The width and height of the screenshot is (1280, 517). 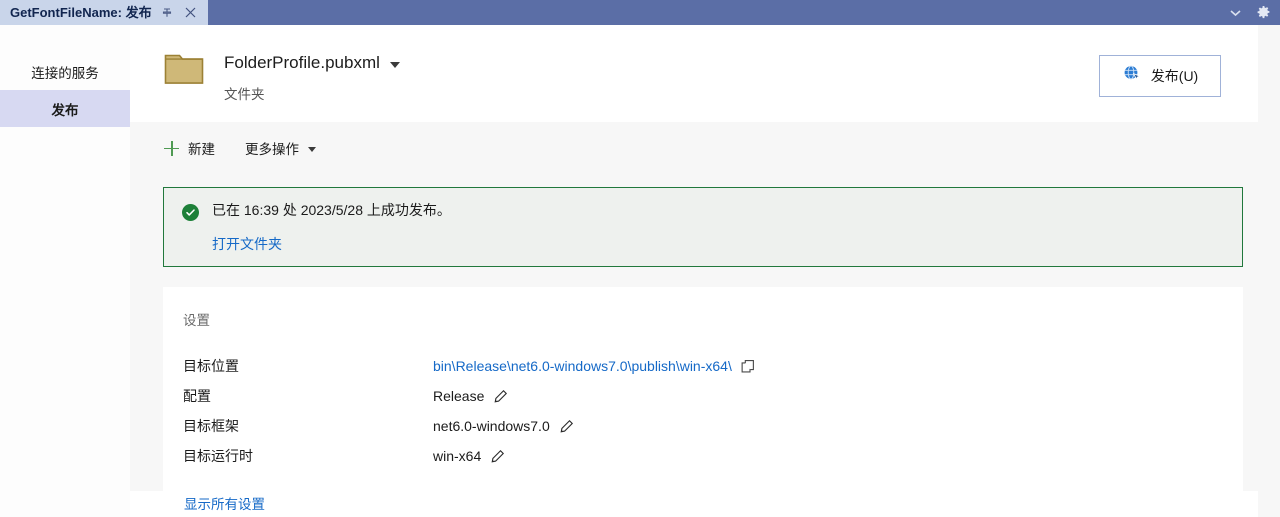 I want to click on copy-icon, so click(x=748, y=366).